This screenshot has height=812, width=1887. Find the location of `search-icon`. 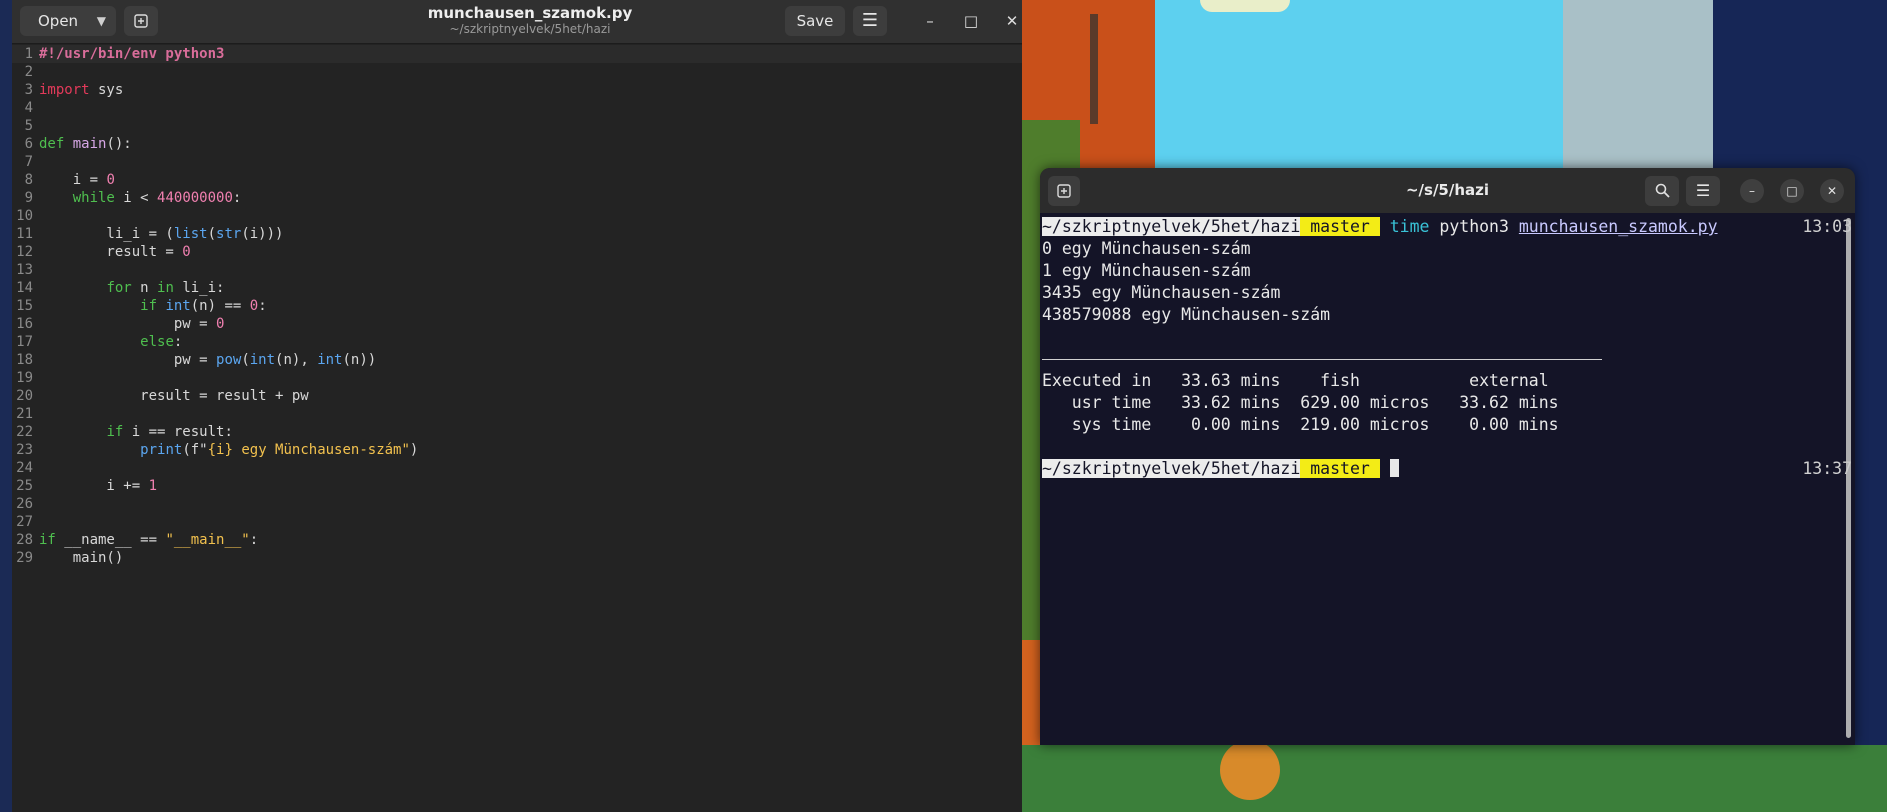

search-icon is located at coordinates (1662, 190).